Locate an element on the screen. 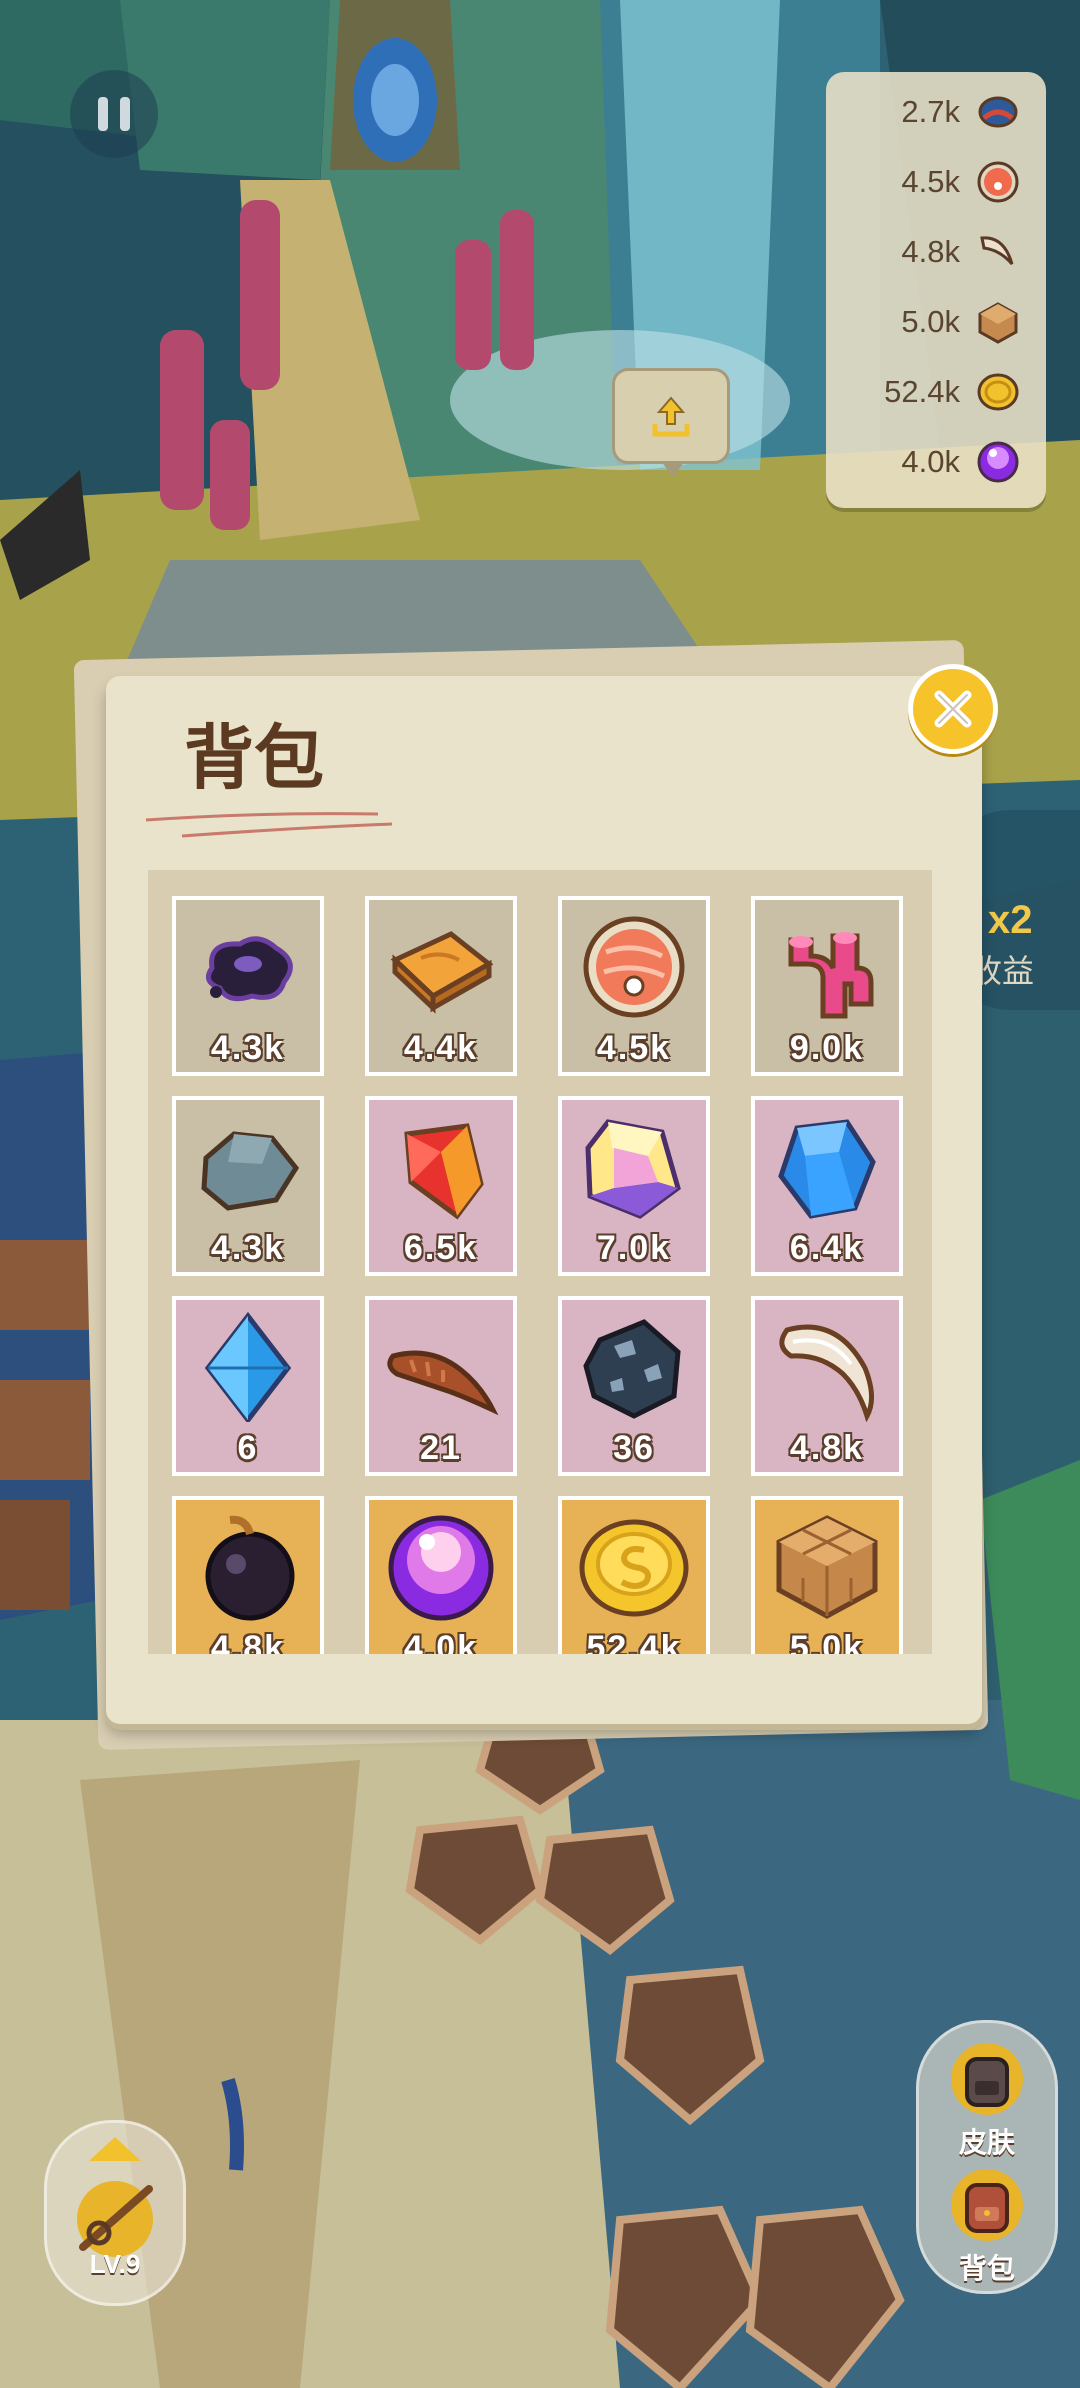  side-menu: 皮肤 背包 is located at coordinates (987, 2157).